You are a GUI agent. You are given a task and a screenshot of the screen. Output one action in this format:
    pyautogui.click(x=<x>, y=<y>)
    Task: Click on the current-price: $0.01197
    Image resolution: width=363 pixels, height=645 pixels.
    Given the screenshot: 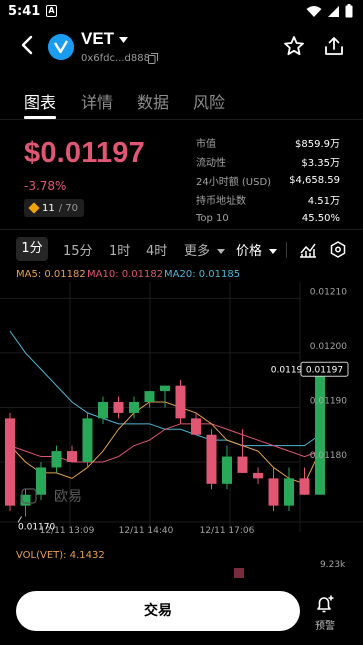 What is the action you would take?
    pyautogui.click(x=84, y=153)
    